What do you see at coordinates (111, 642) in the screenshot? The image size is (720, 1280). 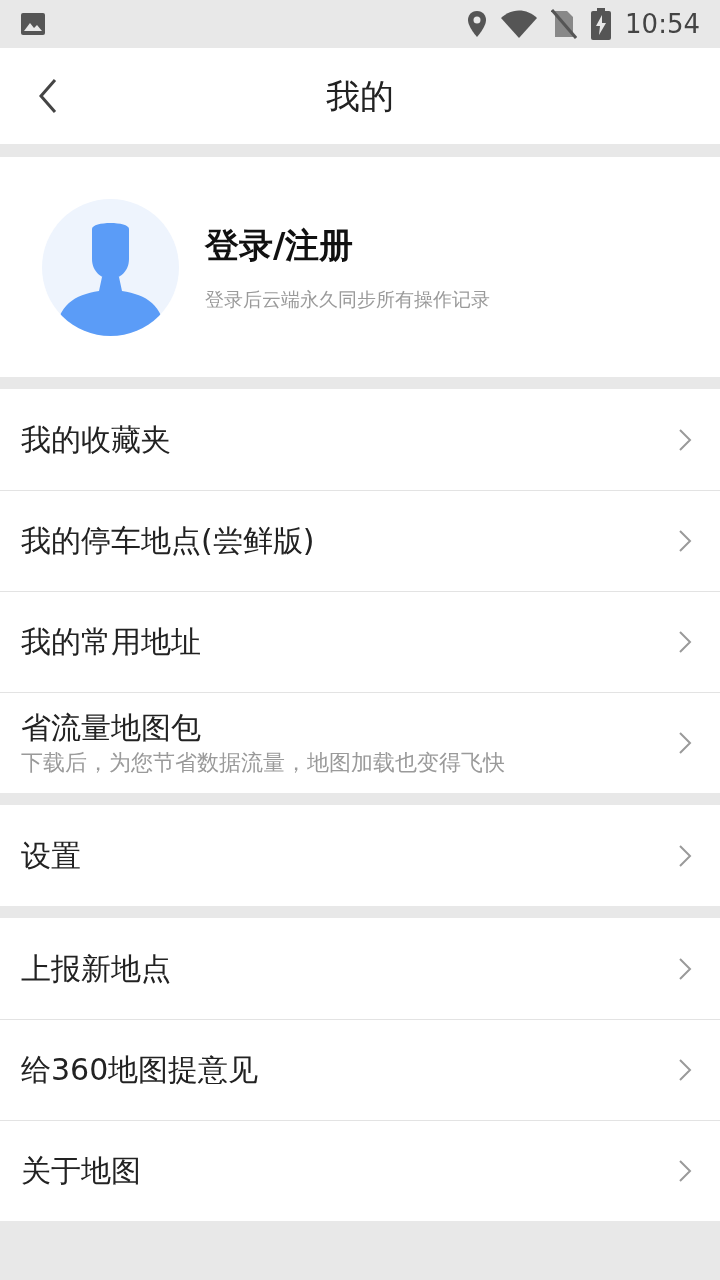 I see `row-label: 我的常用地址` at bounding box center [111, 642].